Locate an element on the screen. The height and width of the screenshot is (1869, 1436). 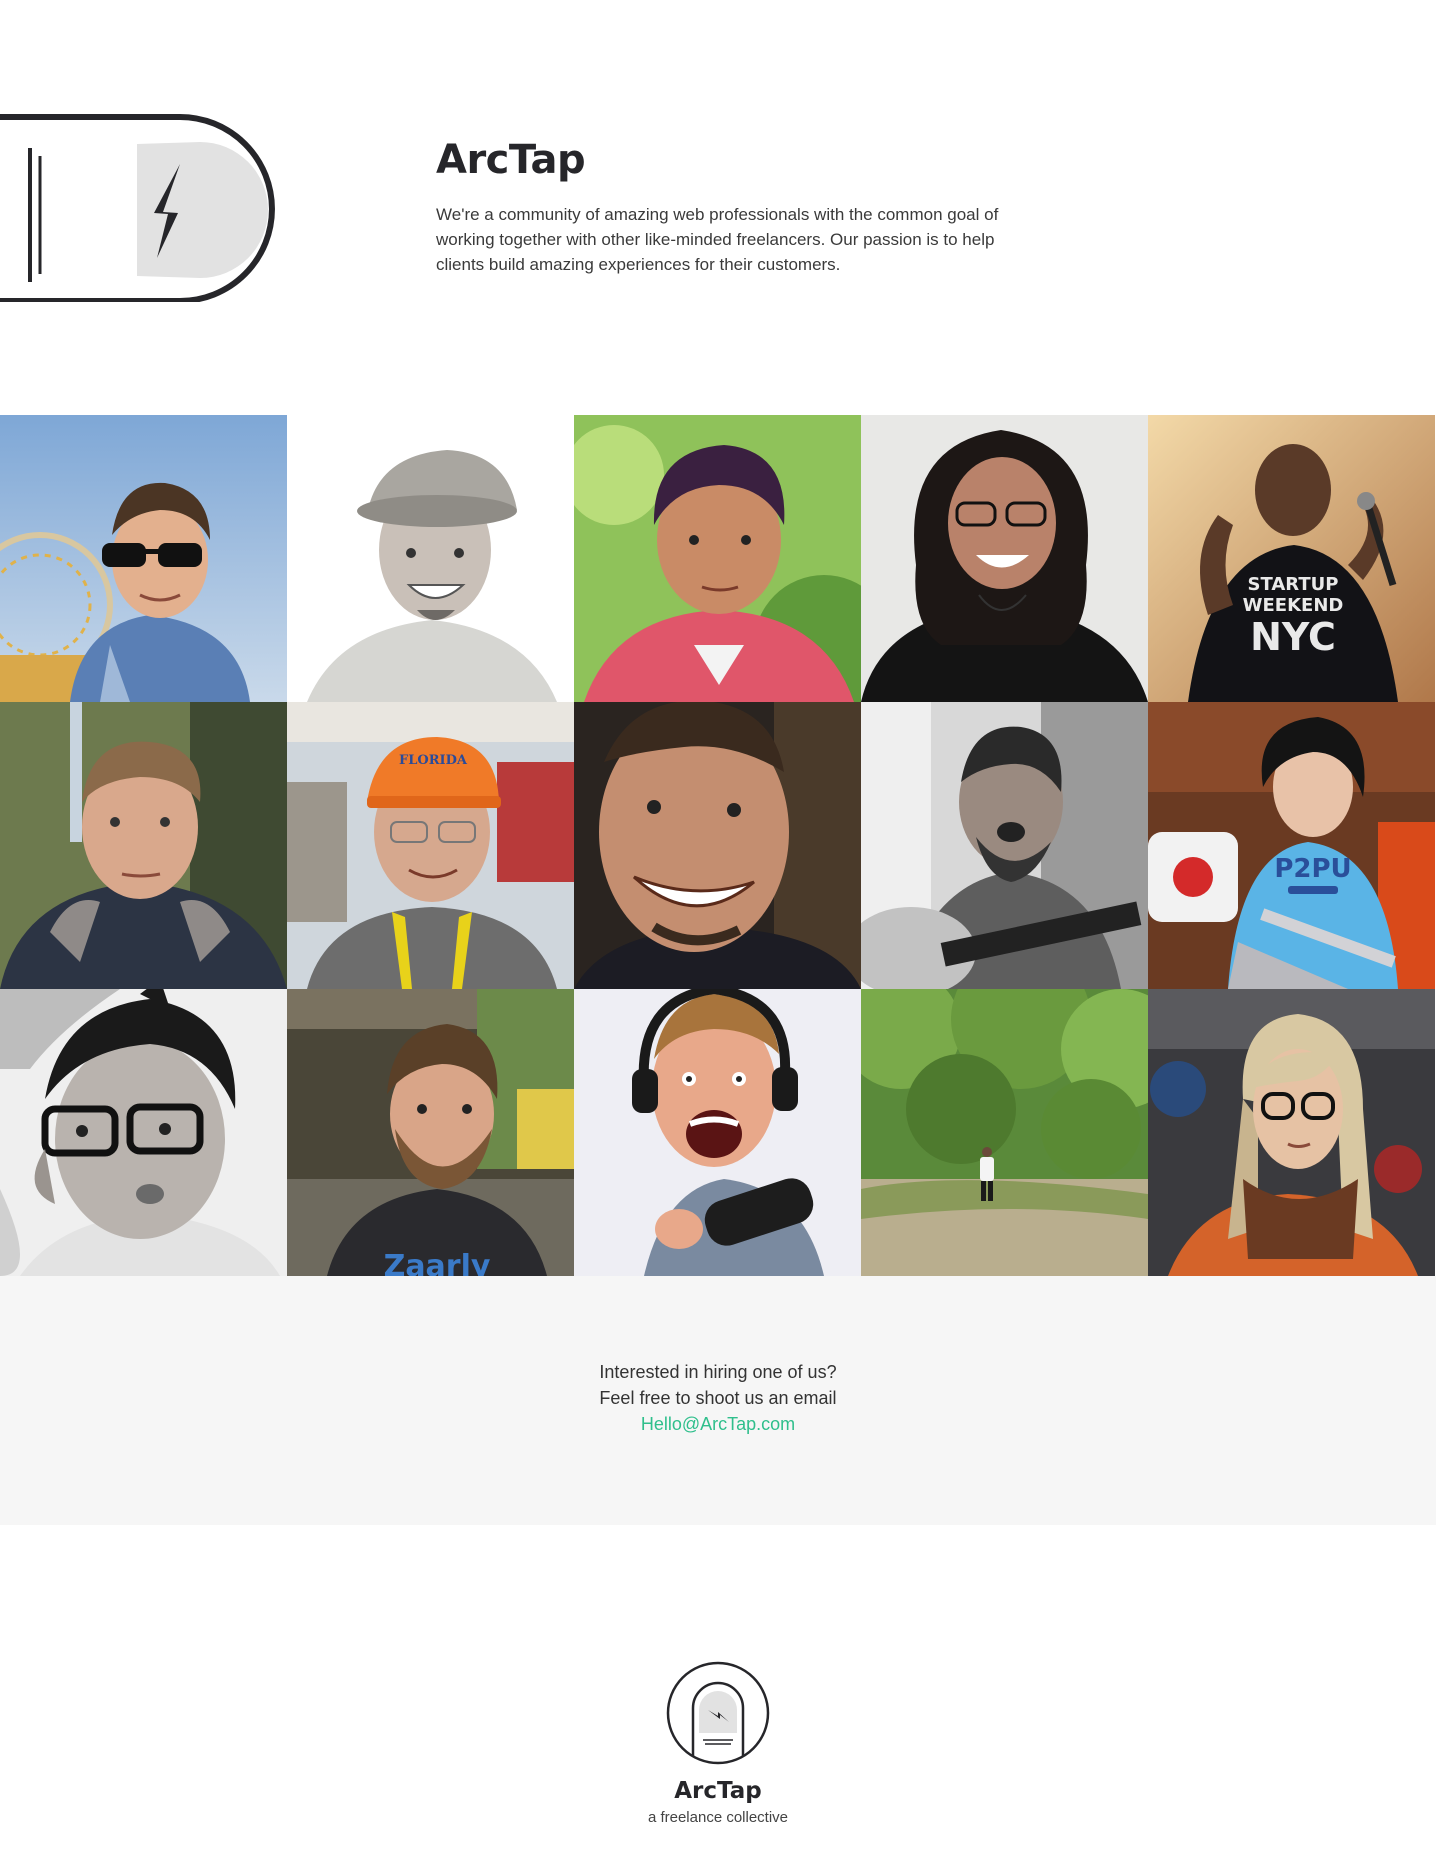
contact-line-2: Feel free to shoot us an email is located at coordinates (718, 1398).